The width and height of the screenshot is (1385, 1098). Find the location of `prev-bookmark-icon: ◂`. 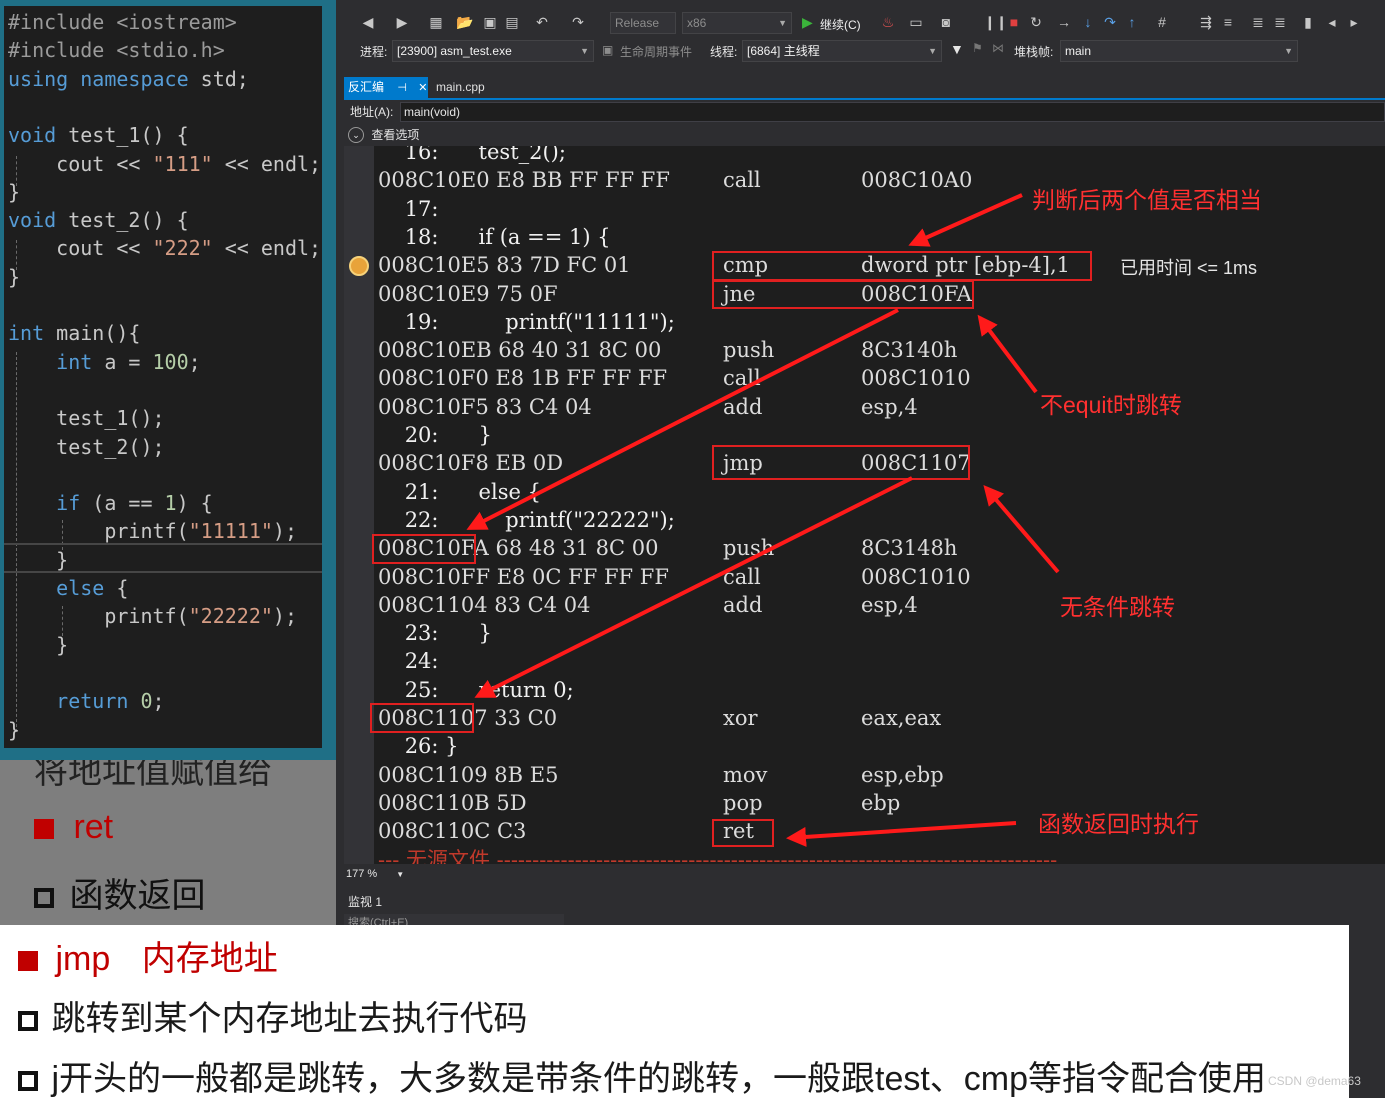

prev-bookmark-icon: ◂ is located at coordinates (1332, 22).